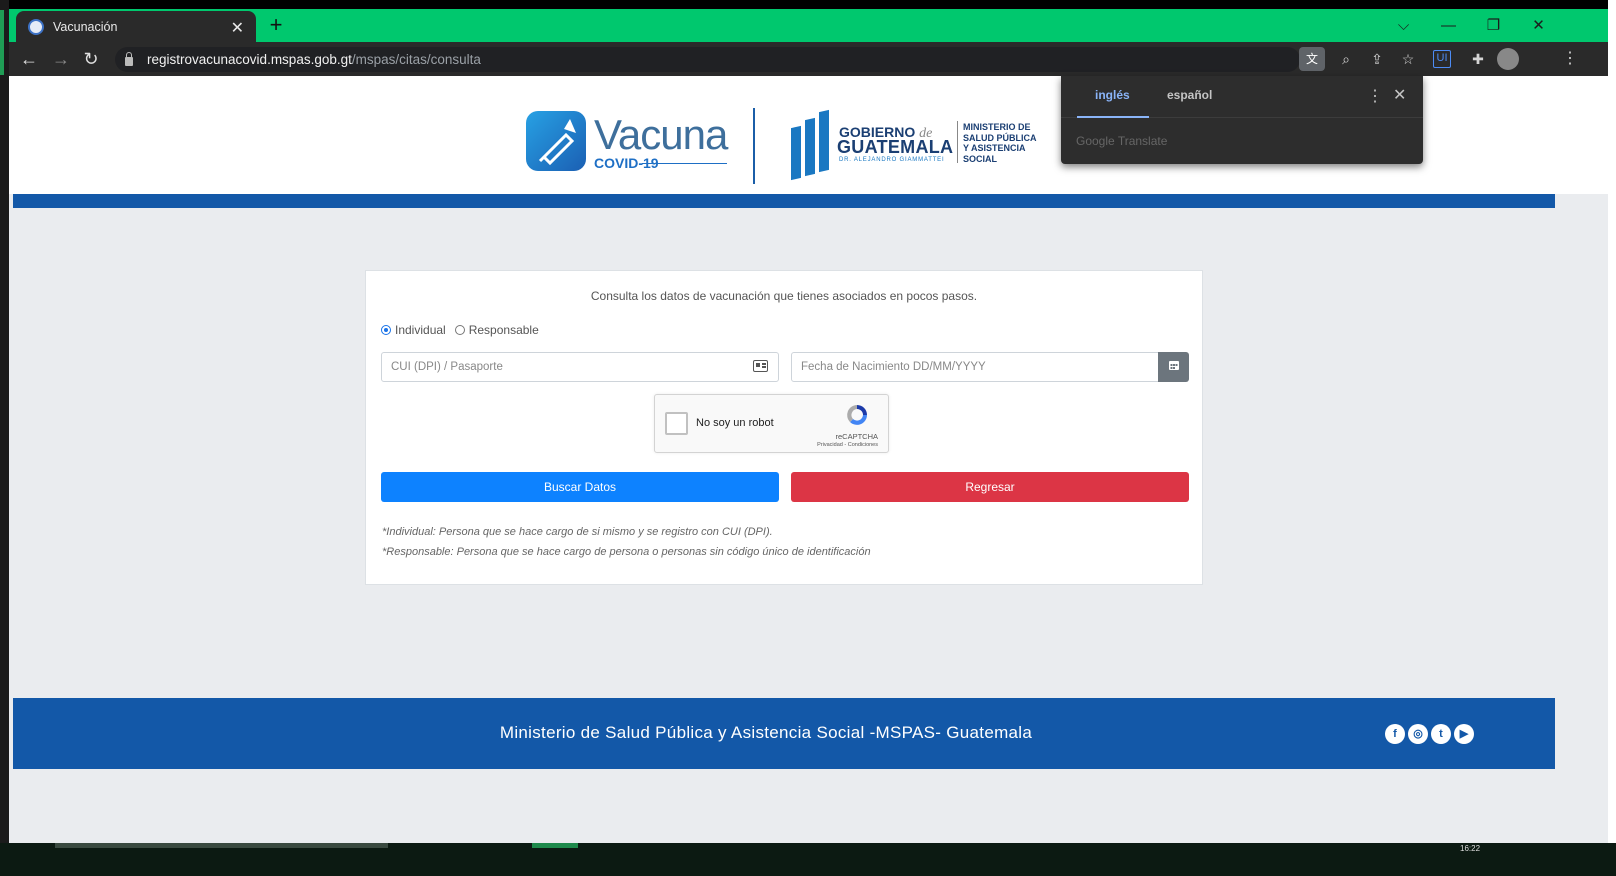 The width and height of the screenshot is (1616, 876). What do you see at coordinates (760, 366) in the screenshot?
I see `id-card-icon` at bounding box center [760, 366].